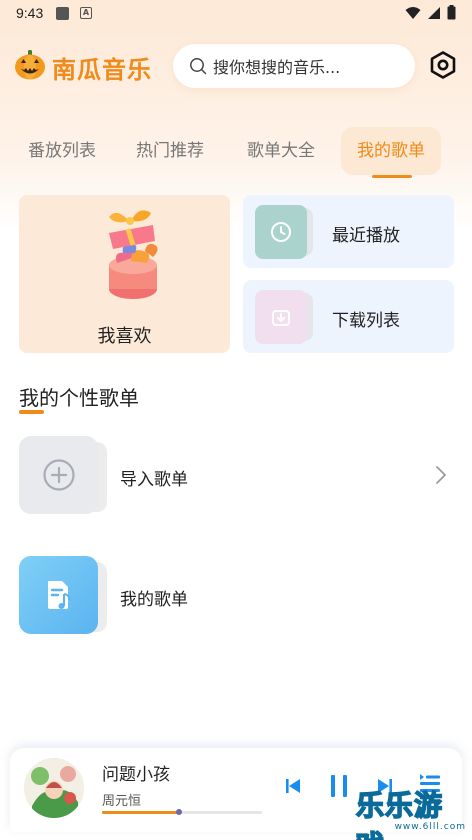  I want to click on recent-play-icon-tile, so click(281, 232).